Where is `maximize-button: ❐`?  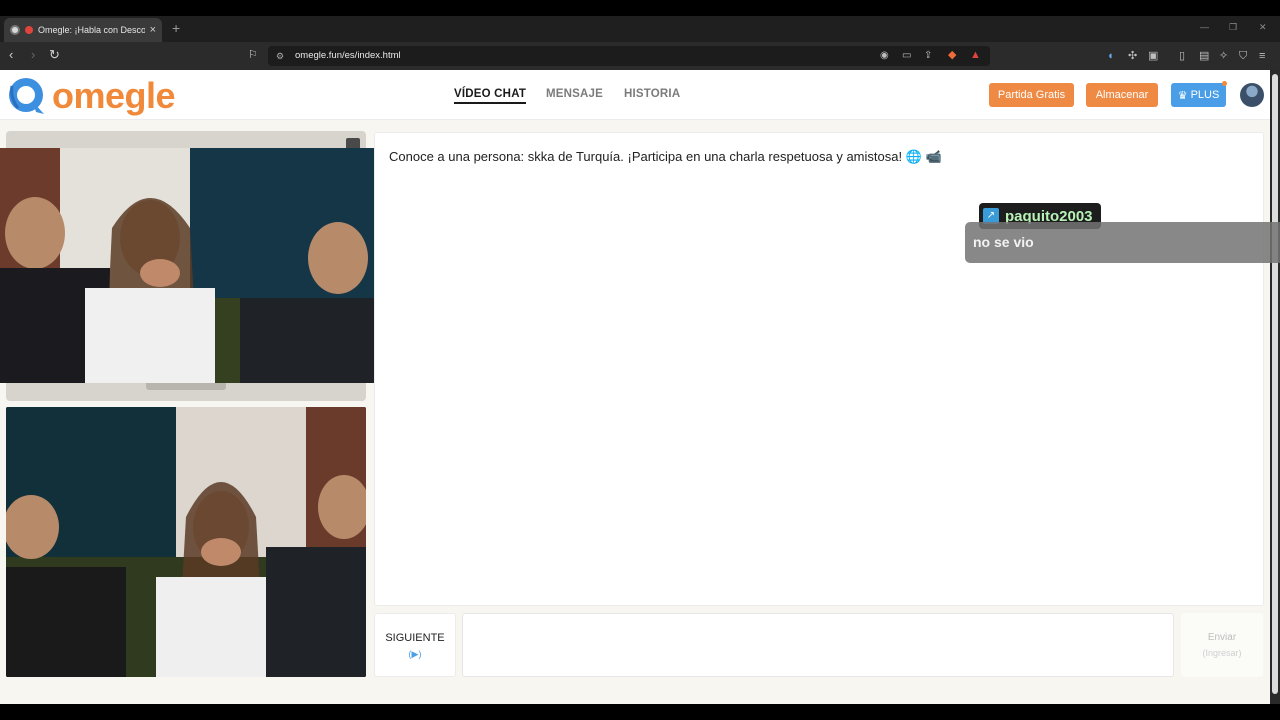 maximize-button: ❐ is located at coordinates (1233, 27).